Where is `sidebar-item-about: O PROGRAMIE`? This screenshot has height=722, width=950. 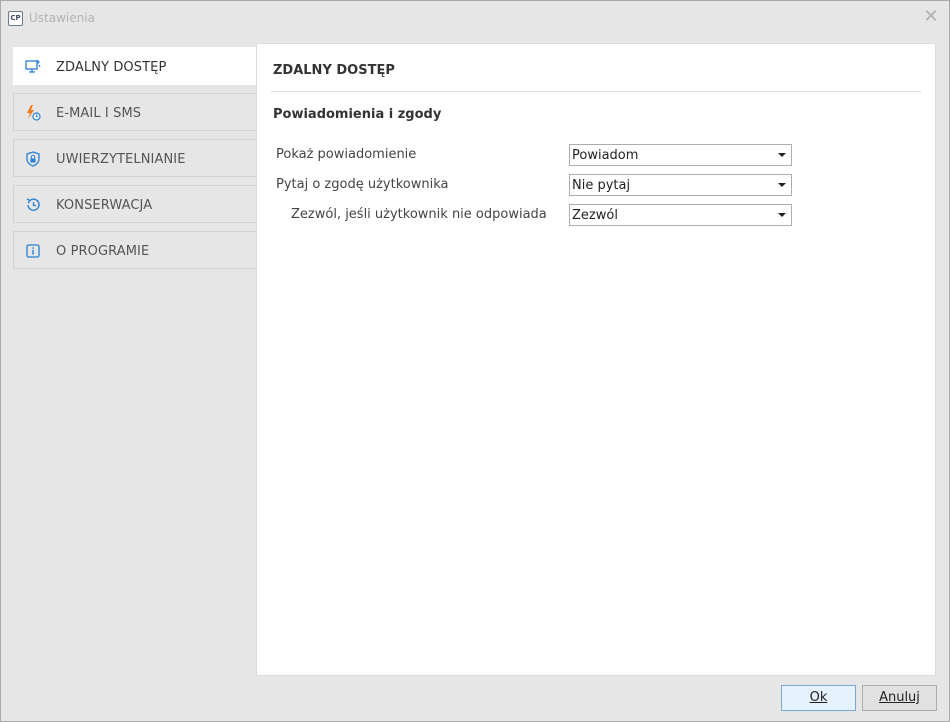 sidebar-item-about: O PROGRAMIE is located at coordinates (134, 250).